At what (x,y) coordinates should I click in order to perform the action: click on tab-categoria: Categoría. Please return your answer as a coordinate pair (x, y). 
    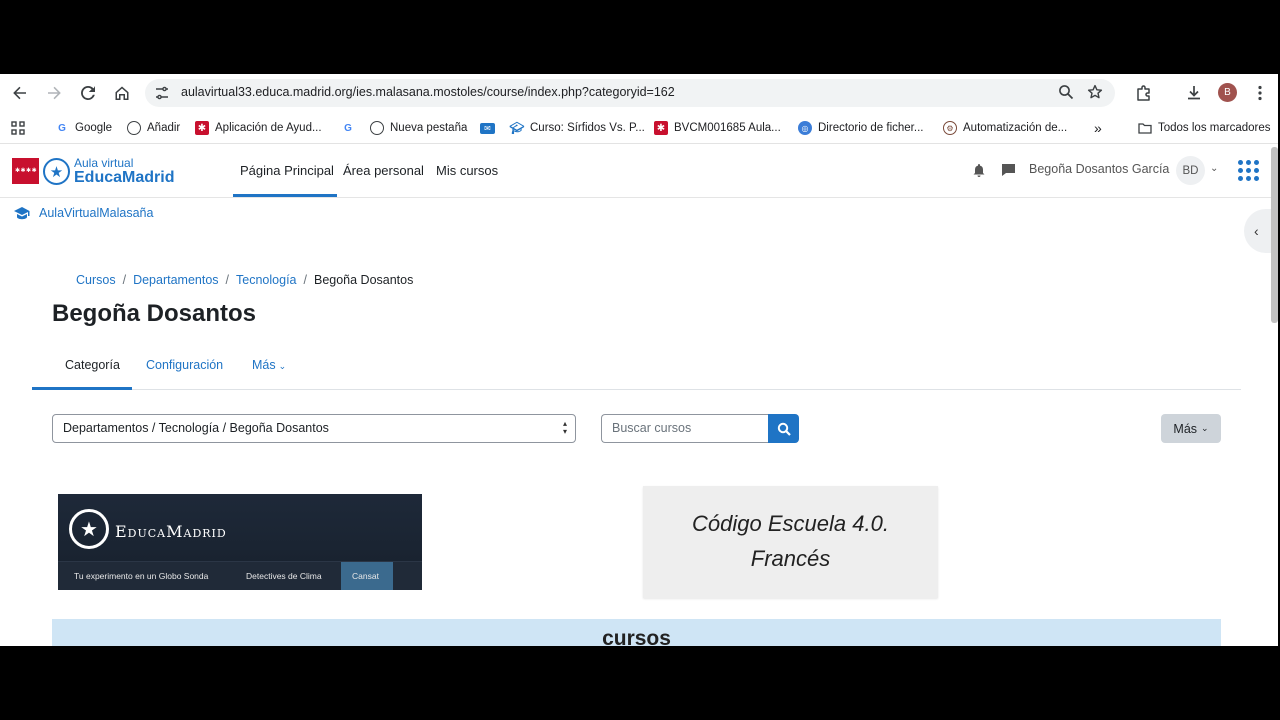
    Looking at the image, I should click on (92, 365).